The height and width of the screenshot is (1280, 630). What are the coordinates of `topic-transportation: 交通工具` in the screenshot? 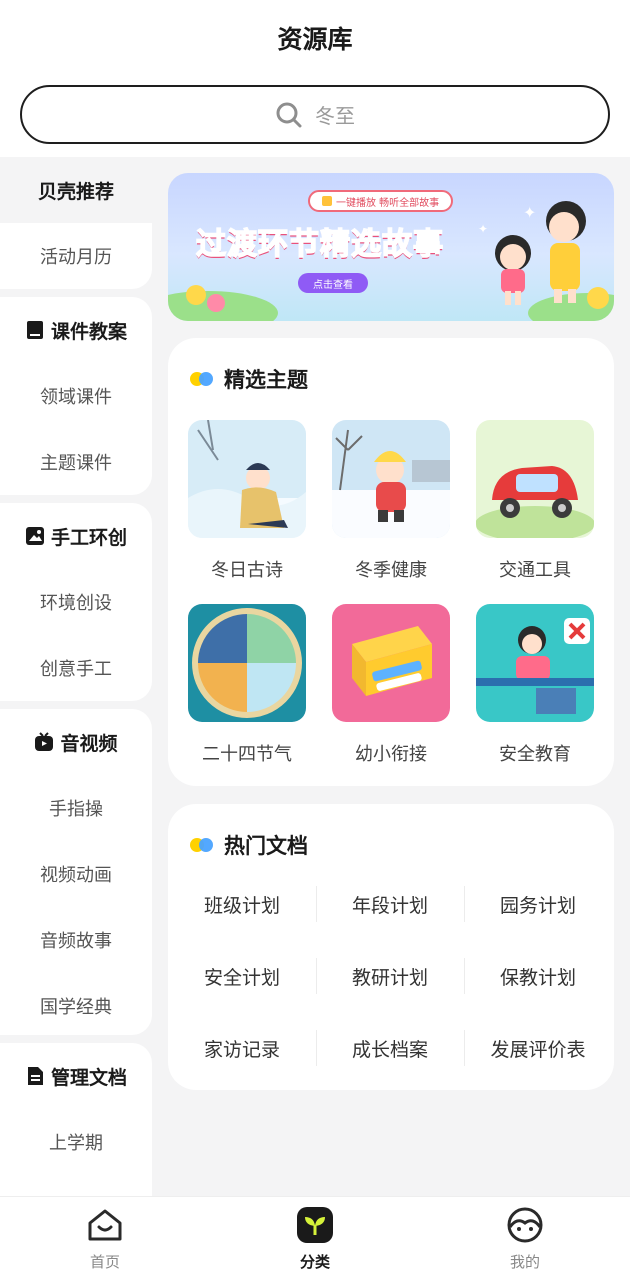 It's located at (535, 501).